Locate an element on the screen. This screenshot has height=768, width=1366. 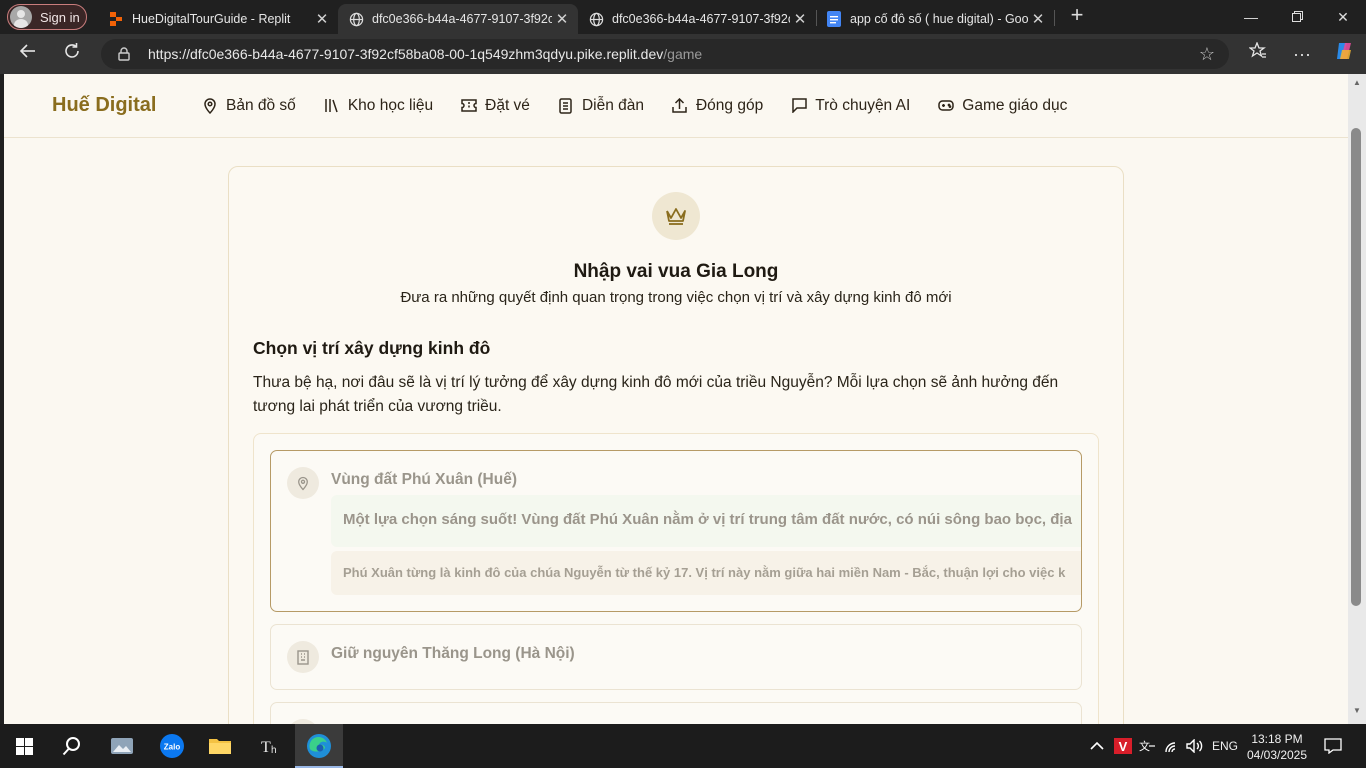
nav-contribute: Đóng góp is located at coordinates (717, 106).